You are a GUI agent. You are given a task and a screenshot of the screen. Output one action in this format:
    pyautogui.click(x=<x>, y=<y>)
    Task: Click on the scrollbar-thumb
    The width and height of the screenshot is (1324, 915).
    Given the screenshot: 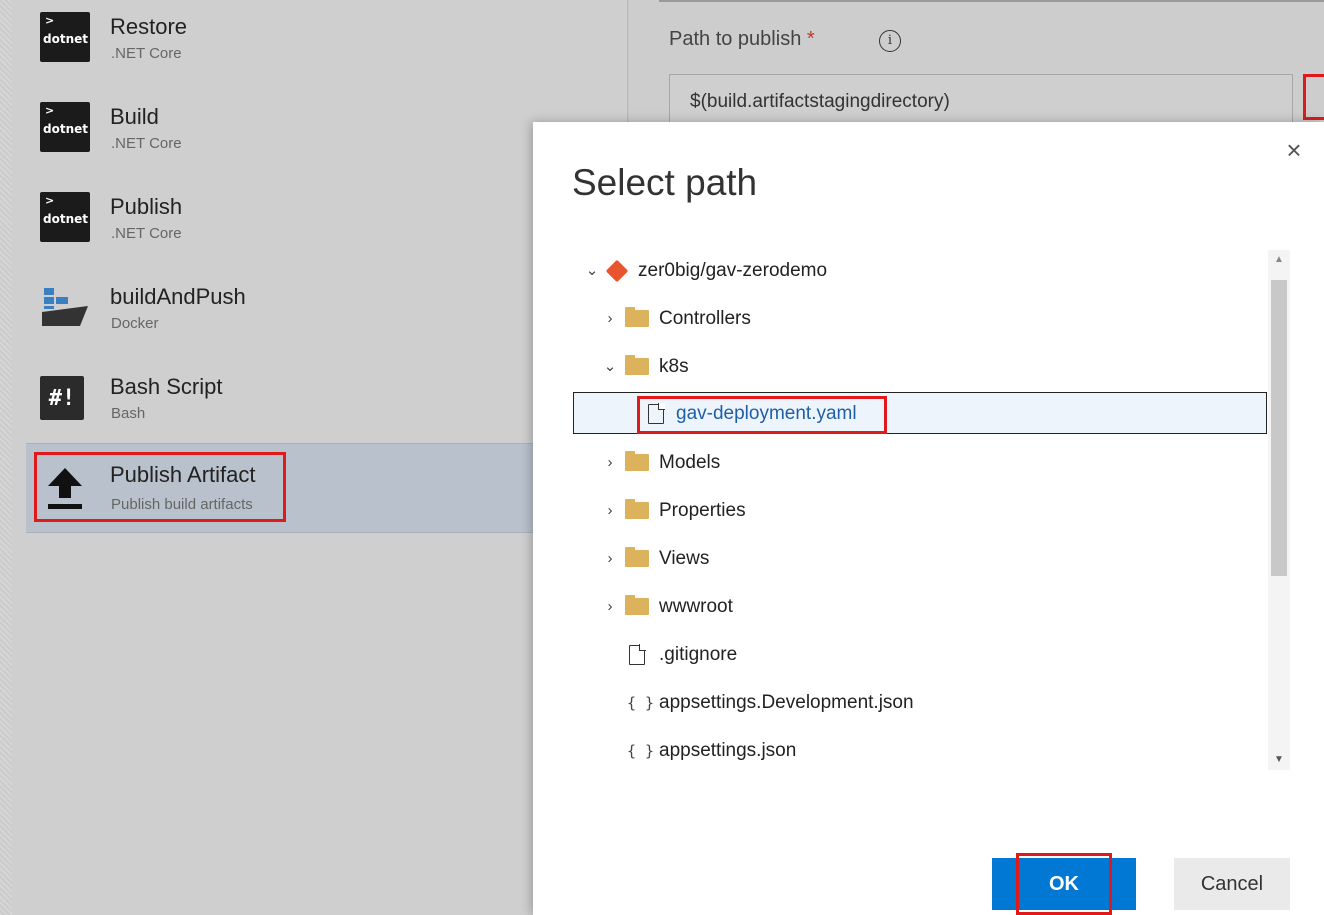 What is the action you would take?
    pyautogui.click(x=1279, y=428)
    